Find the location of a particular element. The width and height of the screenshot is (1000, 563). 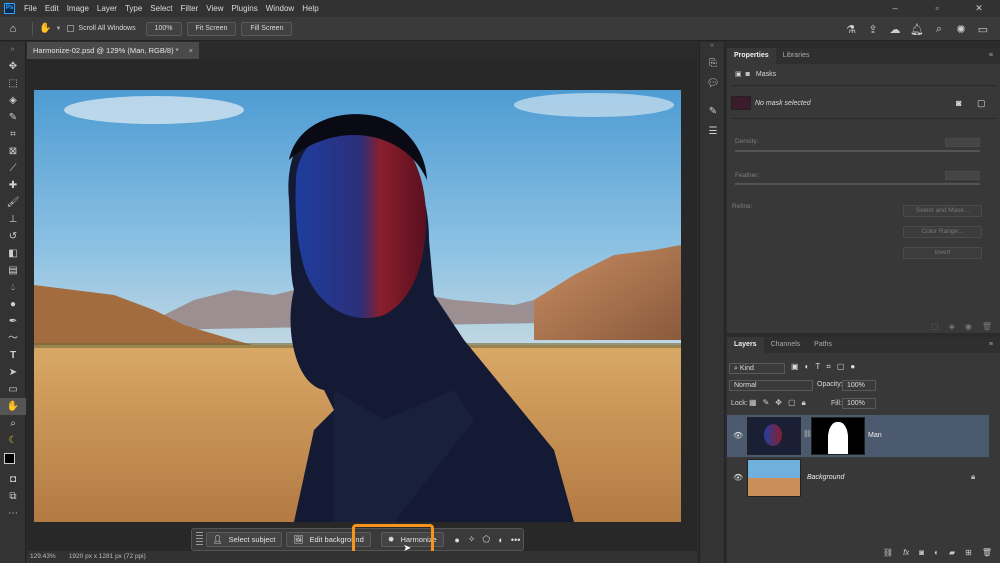

menu-window: Window is located at coordinates (280, 8).